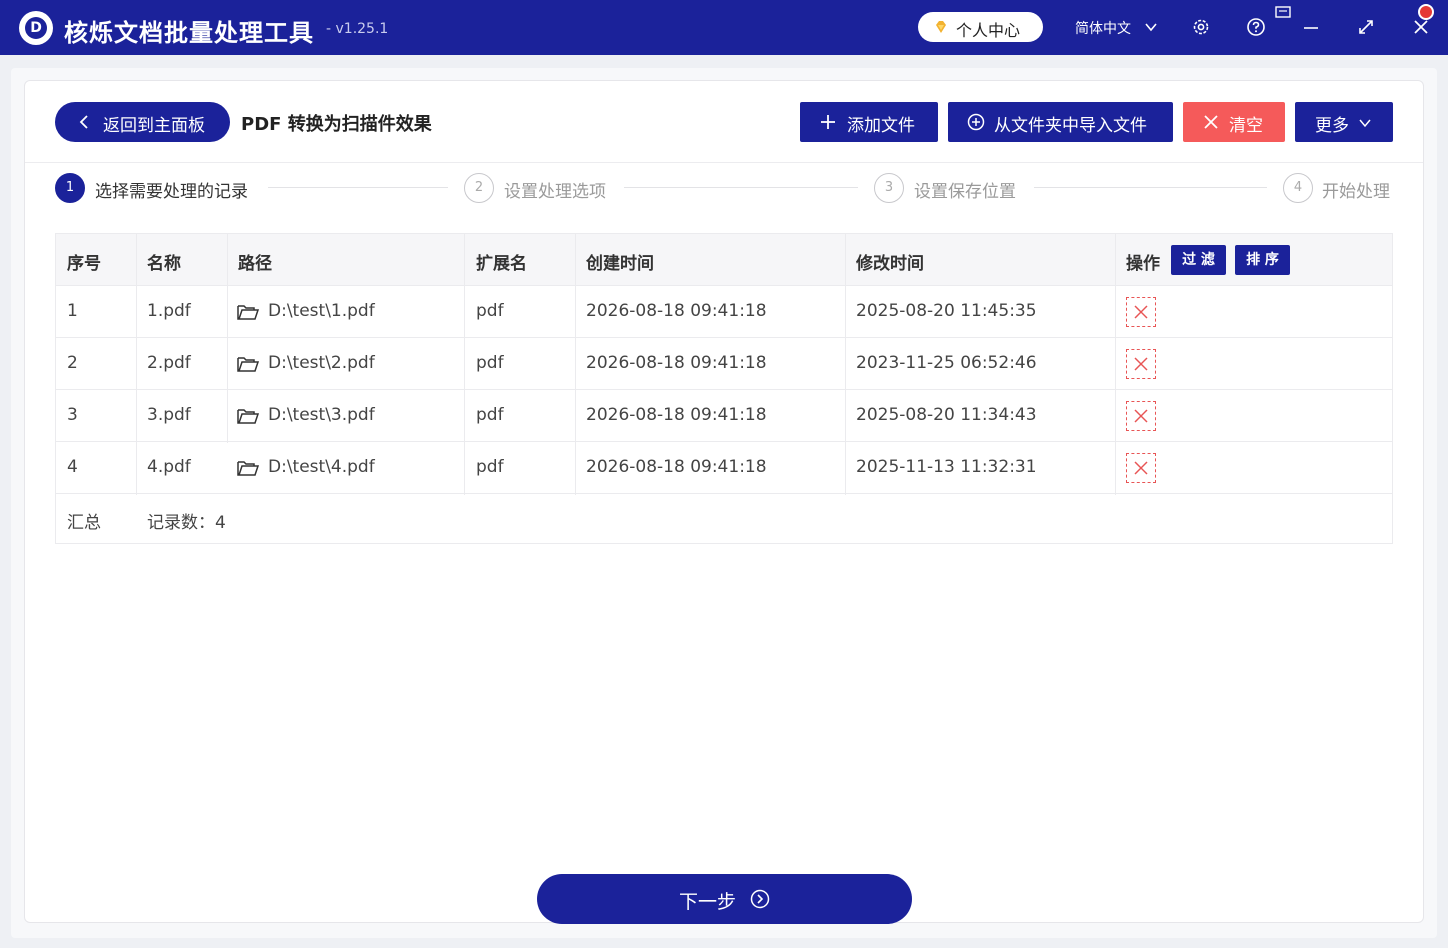  I want to click on step-3-label: 设置保存位置, so click(965, 192).